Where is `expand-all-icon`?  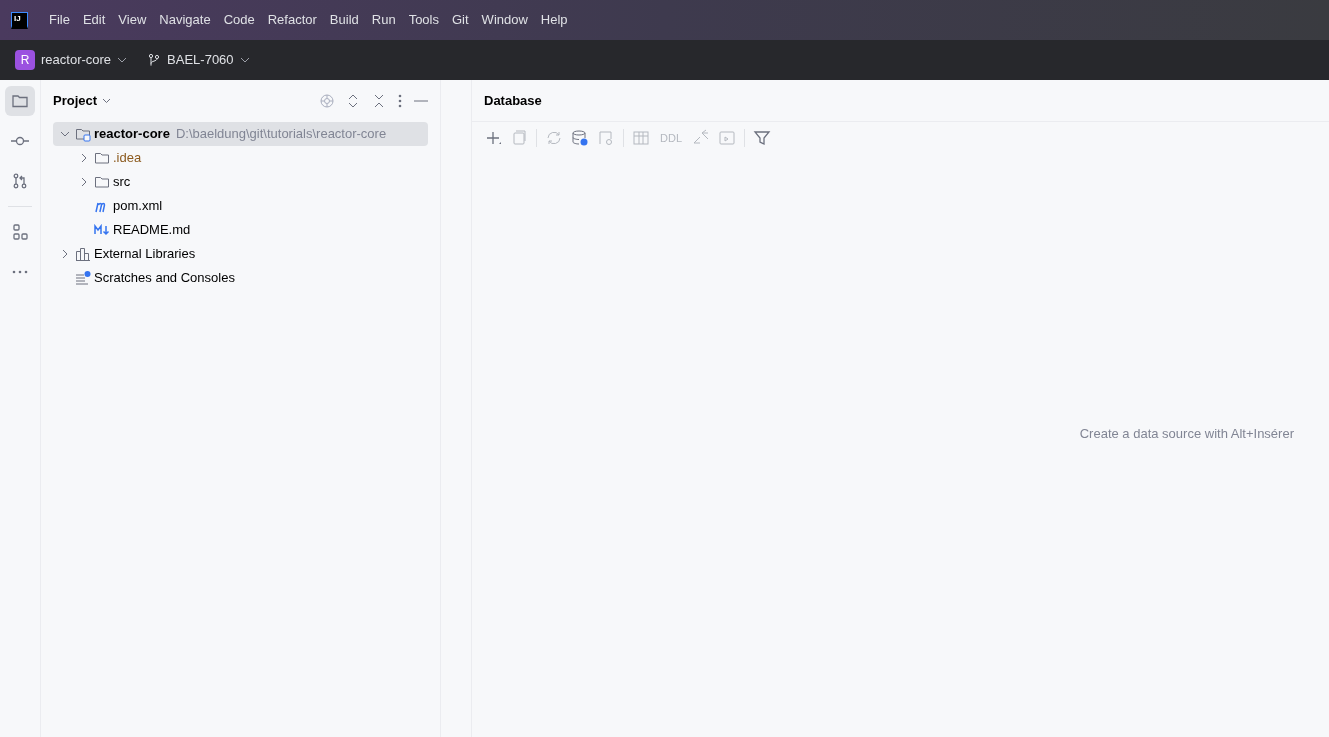
expand-all-icon is located at coordinates (353, 101).